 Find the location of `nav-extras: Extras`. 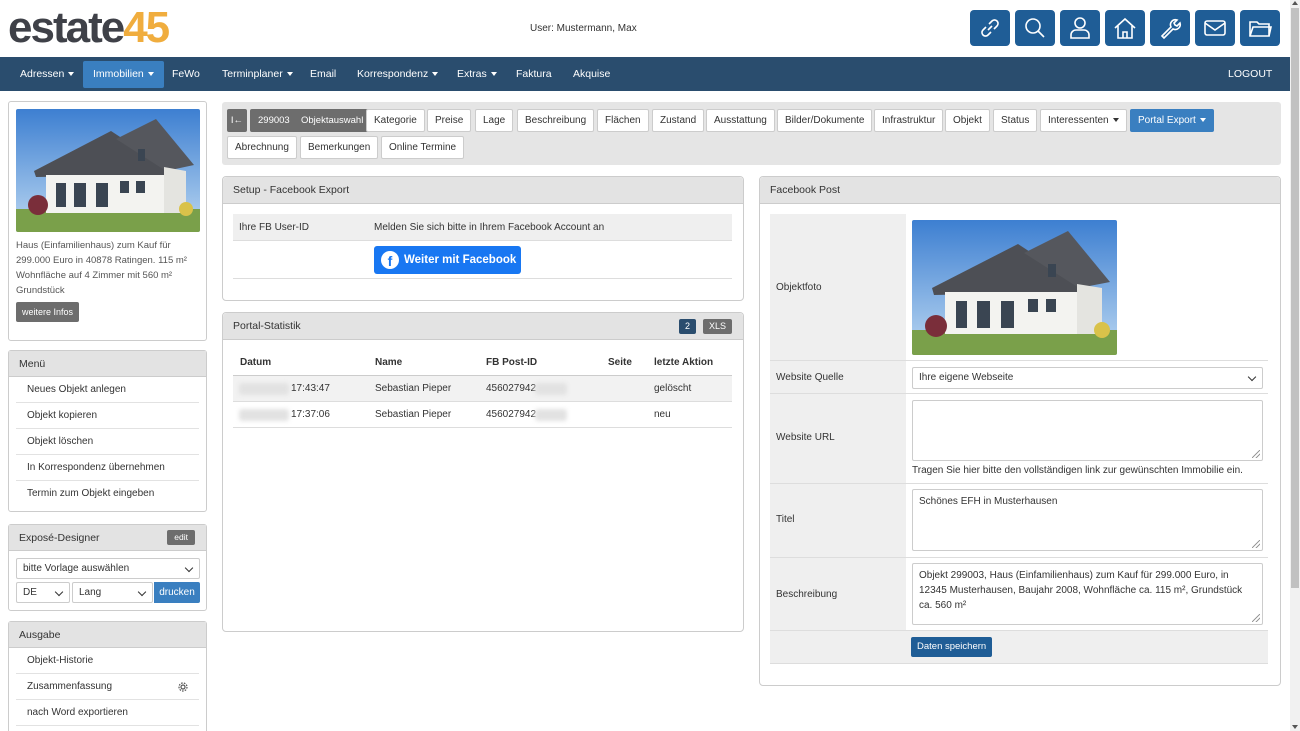

nav-extras: Extras is located at coordinates (477, 74).